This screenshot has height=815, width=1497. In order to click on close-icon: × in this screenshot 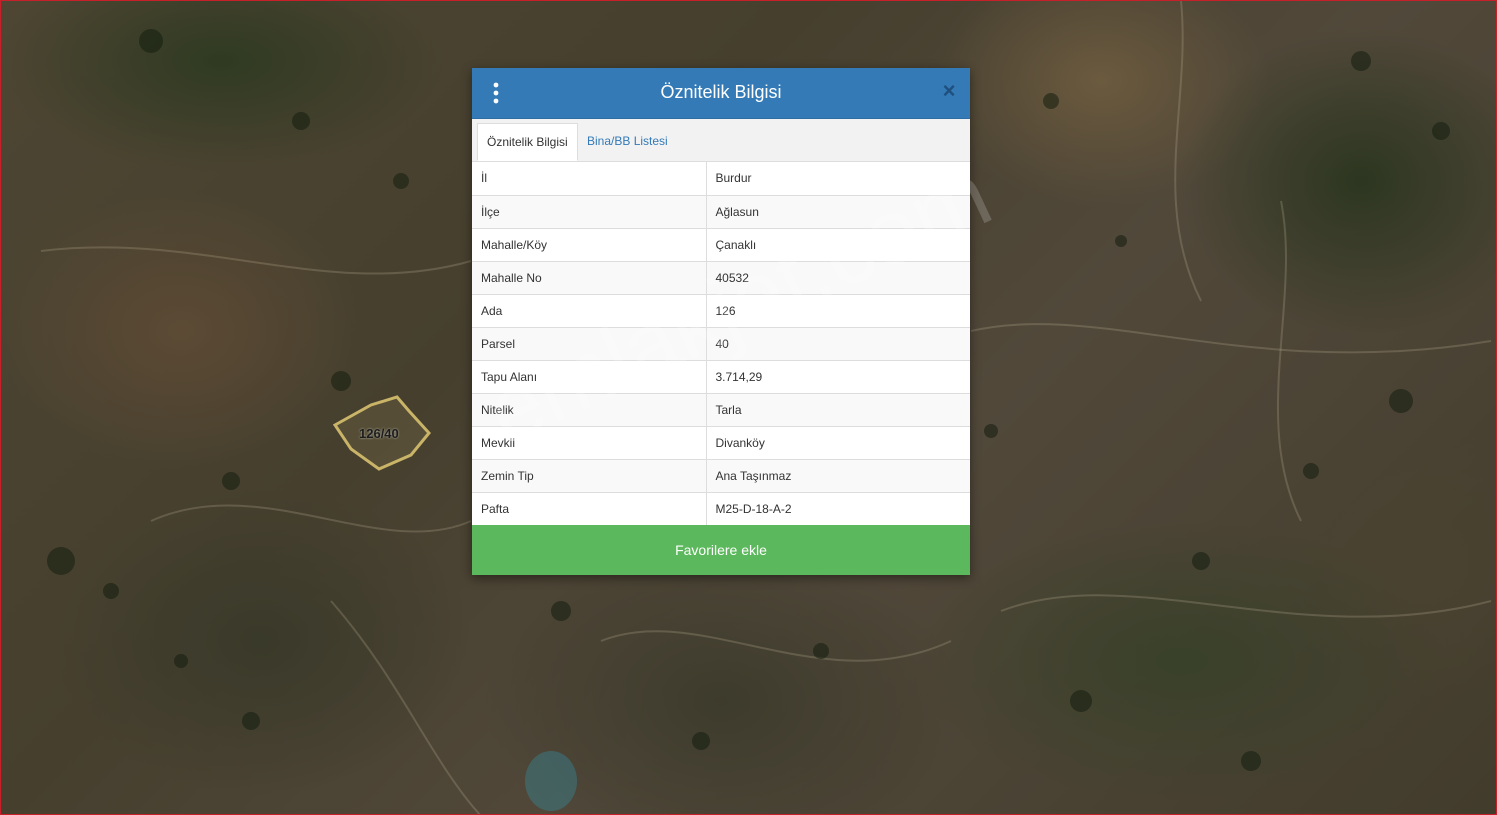, I will do `click(949, 91)`.